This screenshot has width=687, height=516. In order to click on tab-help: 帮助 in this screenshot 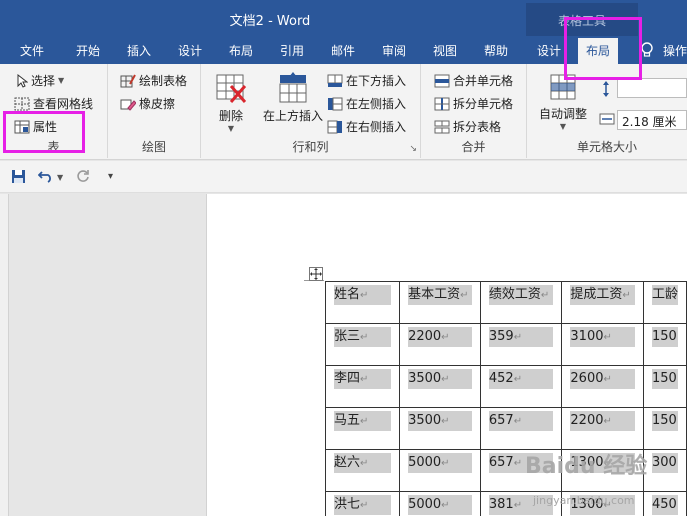, I will do `click(496, 50)`.